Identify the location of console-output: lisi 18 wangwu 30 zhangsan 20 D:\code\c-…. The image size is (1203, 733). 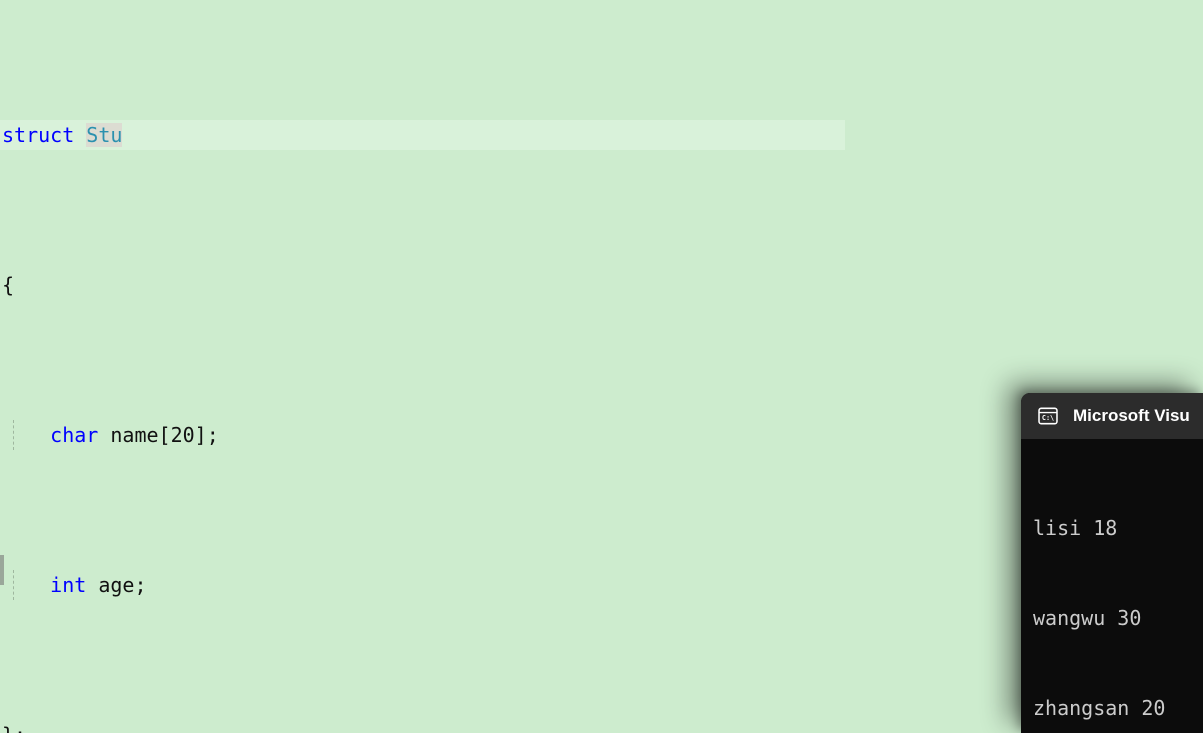
(1112, 586).